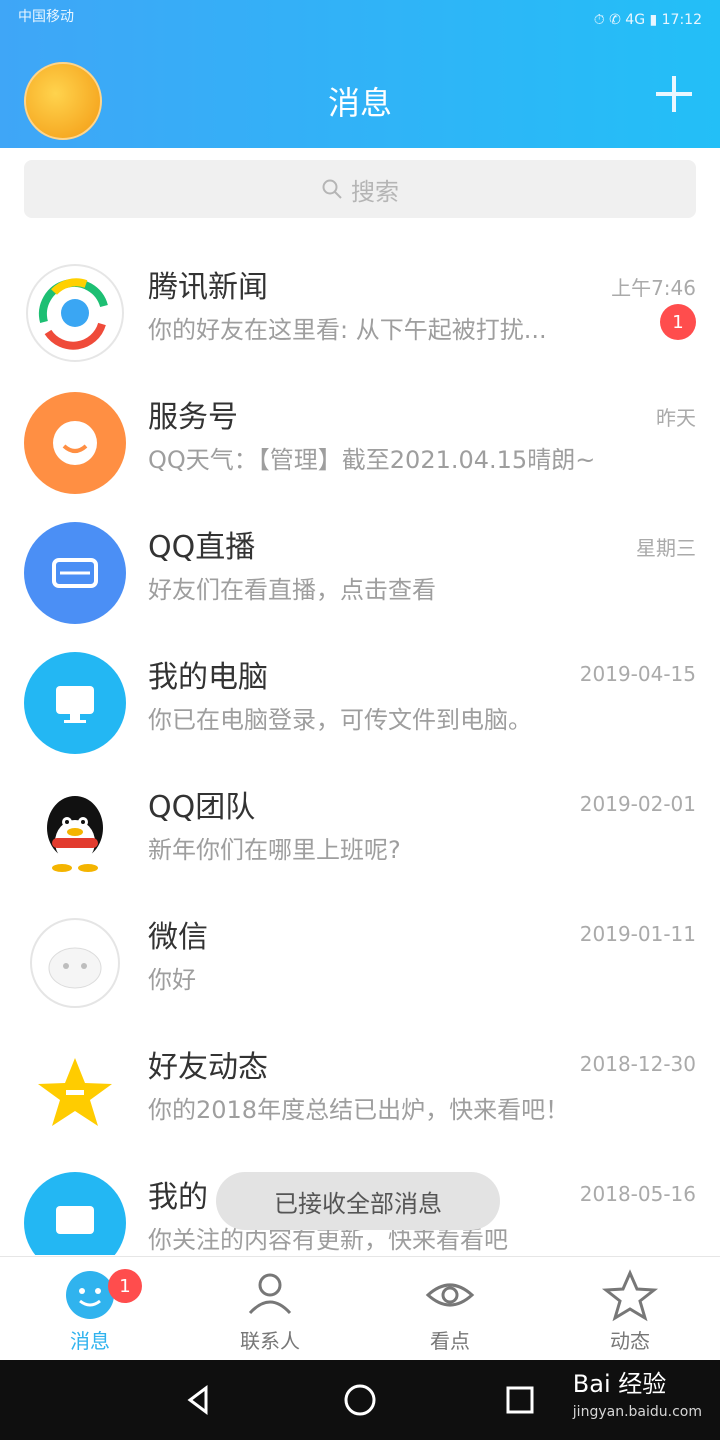 This screenshot has height=1440, width=720. I want to click on conversation-name: 好友动态, so click(208, 1067).